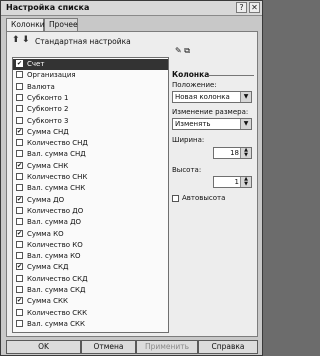 The image size is (320, 356). Describe the element at coordinates (56, 290) in the screenshot. I see `list-item-label: Вал. сумма СКД` at that location.